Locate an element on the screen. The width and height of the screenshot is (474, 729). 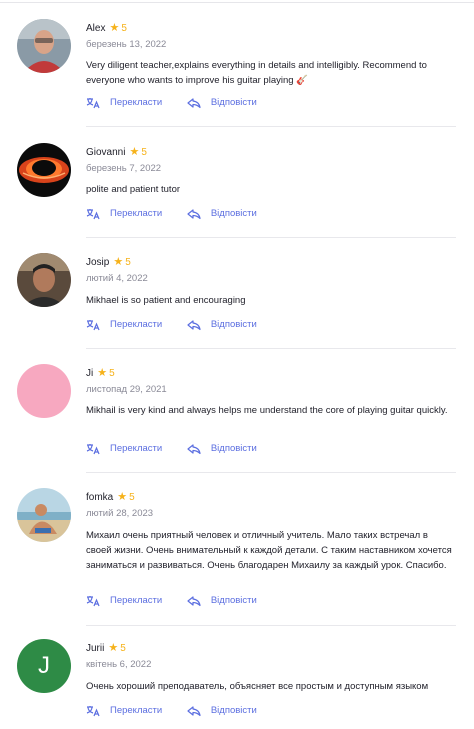
avatar-ji is located at coordinates (44, 391).